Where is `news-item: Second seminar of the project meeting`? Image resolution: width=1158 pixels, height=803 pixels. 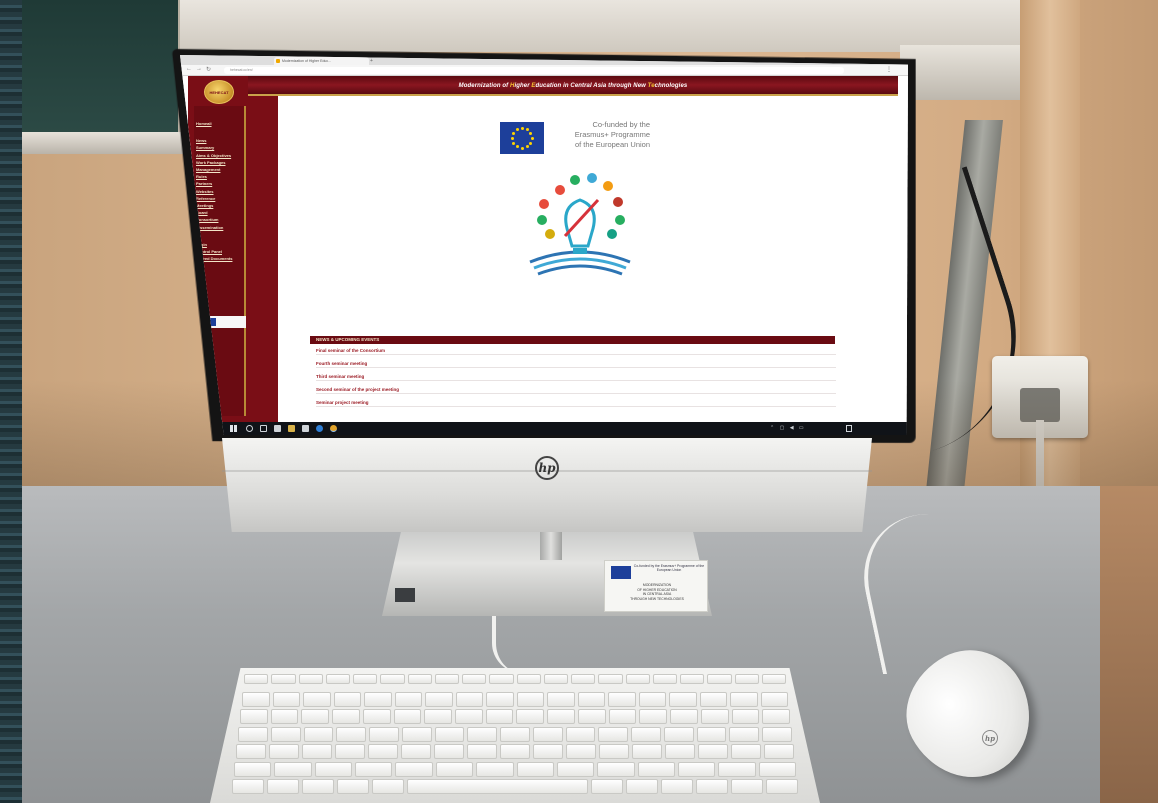 news-item: Second seminar of the project meeting is located at coordinates (576, 390).